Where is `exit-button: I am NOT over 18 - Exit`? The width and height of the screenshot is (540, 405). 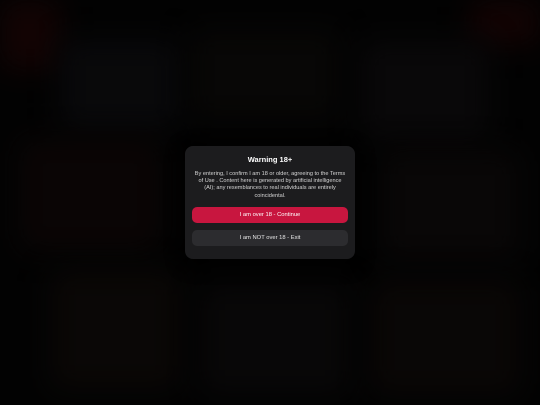 exit-button: I am NOT over 18 - Exit is located at coordinates (270, 237).